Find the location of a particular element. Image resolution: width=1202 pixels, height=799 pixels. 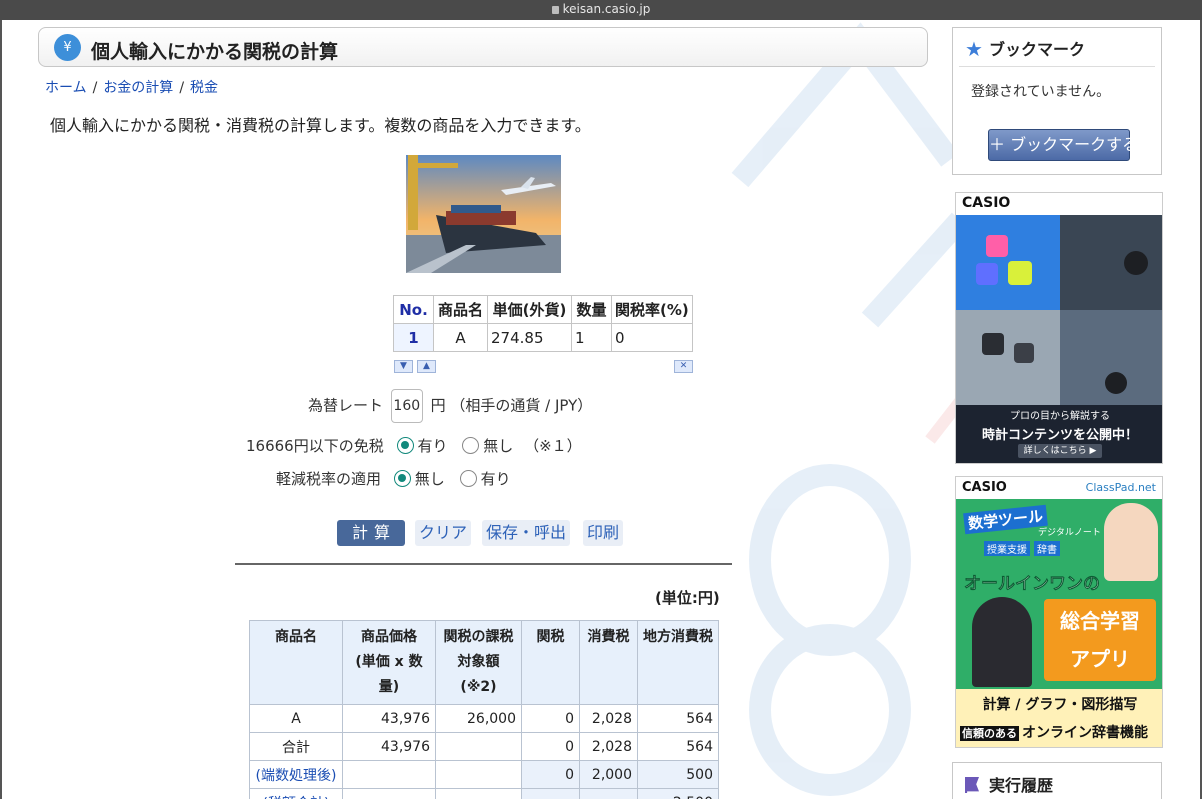

clear-button: クリア is located at coordinates (443, 533).